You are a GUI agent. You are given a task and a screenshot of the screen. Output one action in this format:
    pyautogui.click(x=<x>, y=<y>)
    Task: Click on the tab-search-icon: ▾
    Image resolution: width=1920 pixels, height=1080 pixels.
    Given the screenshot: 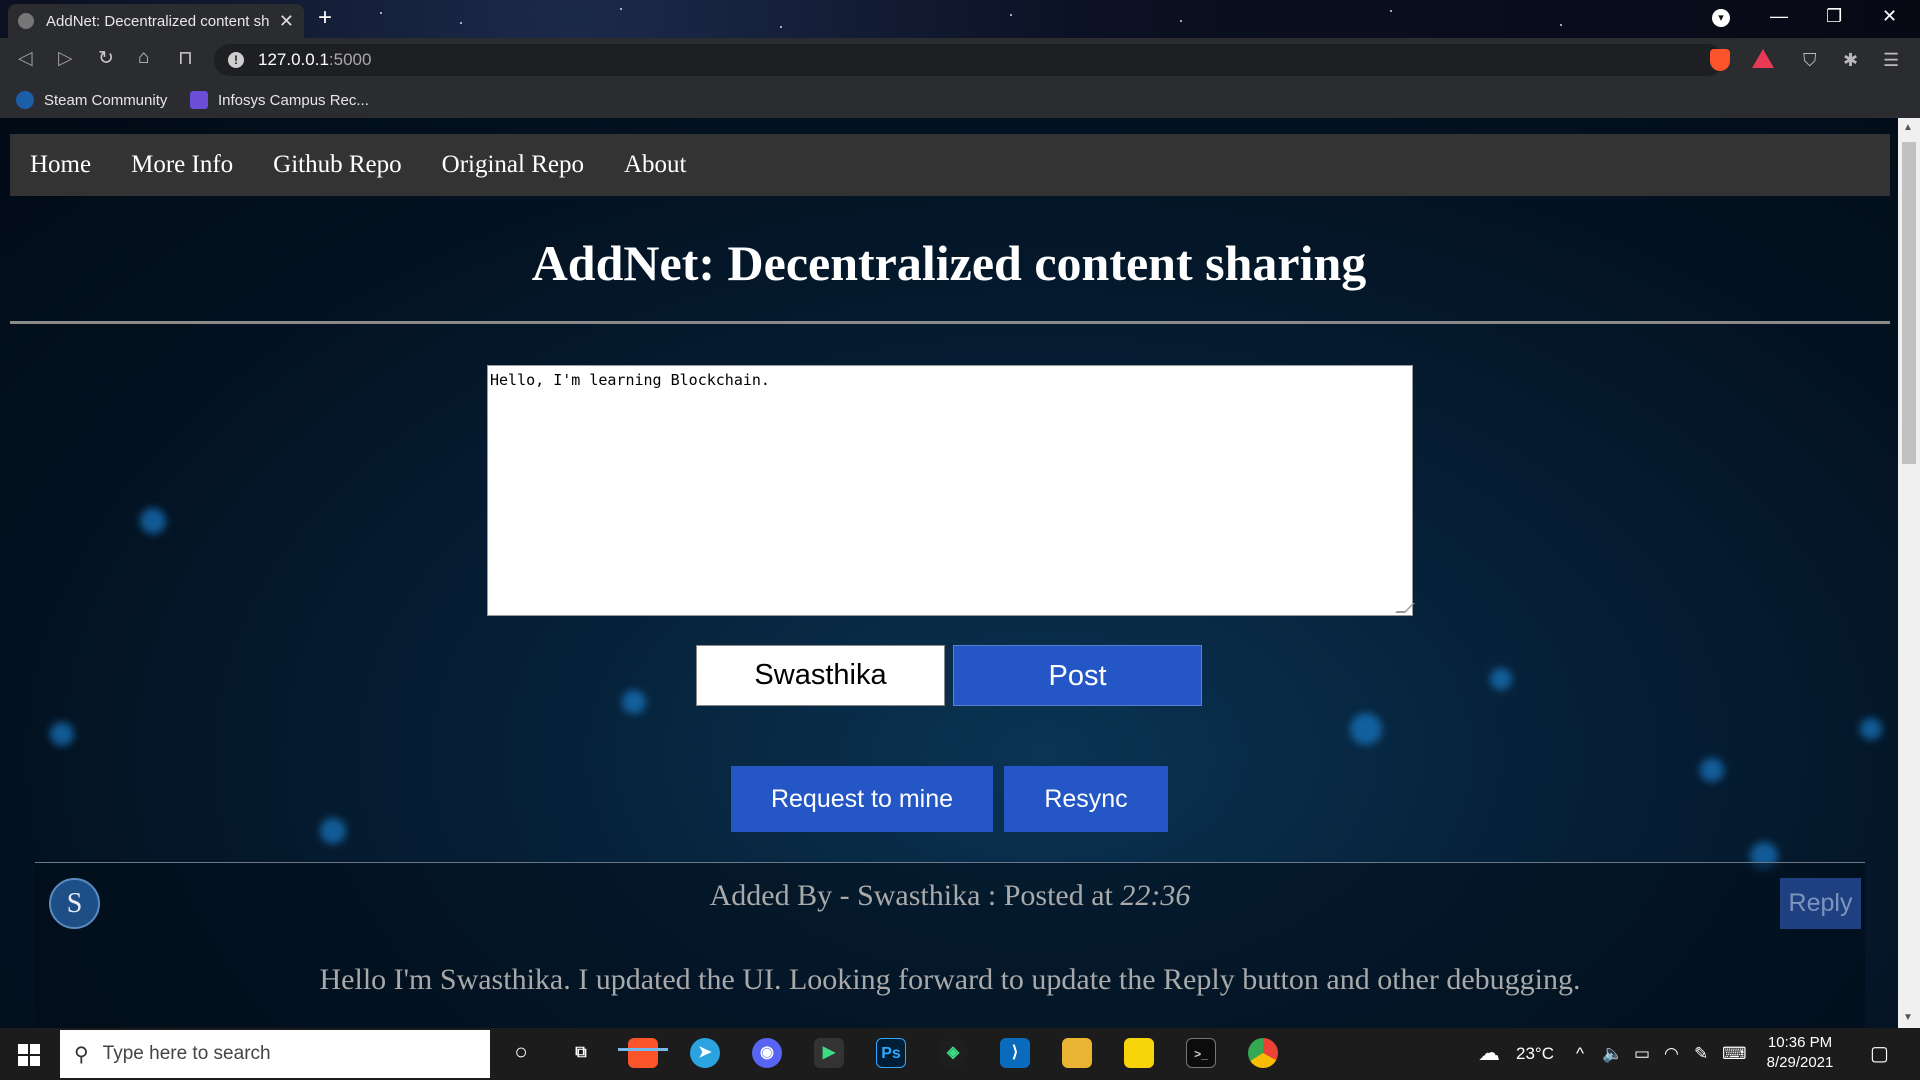 What is the action you would take?
    pyautogui.click(x=1721, y=18)
    